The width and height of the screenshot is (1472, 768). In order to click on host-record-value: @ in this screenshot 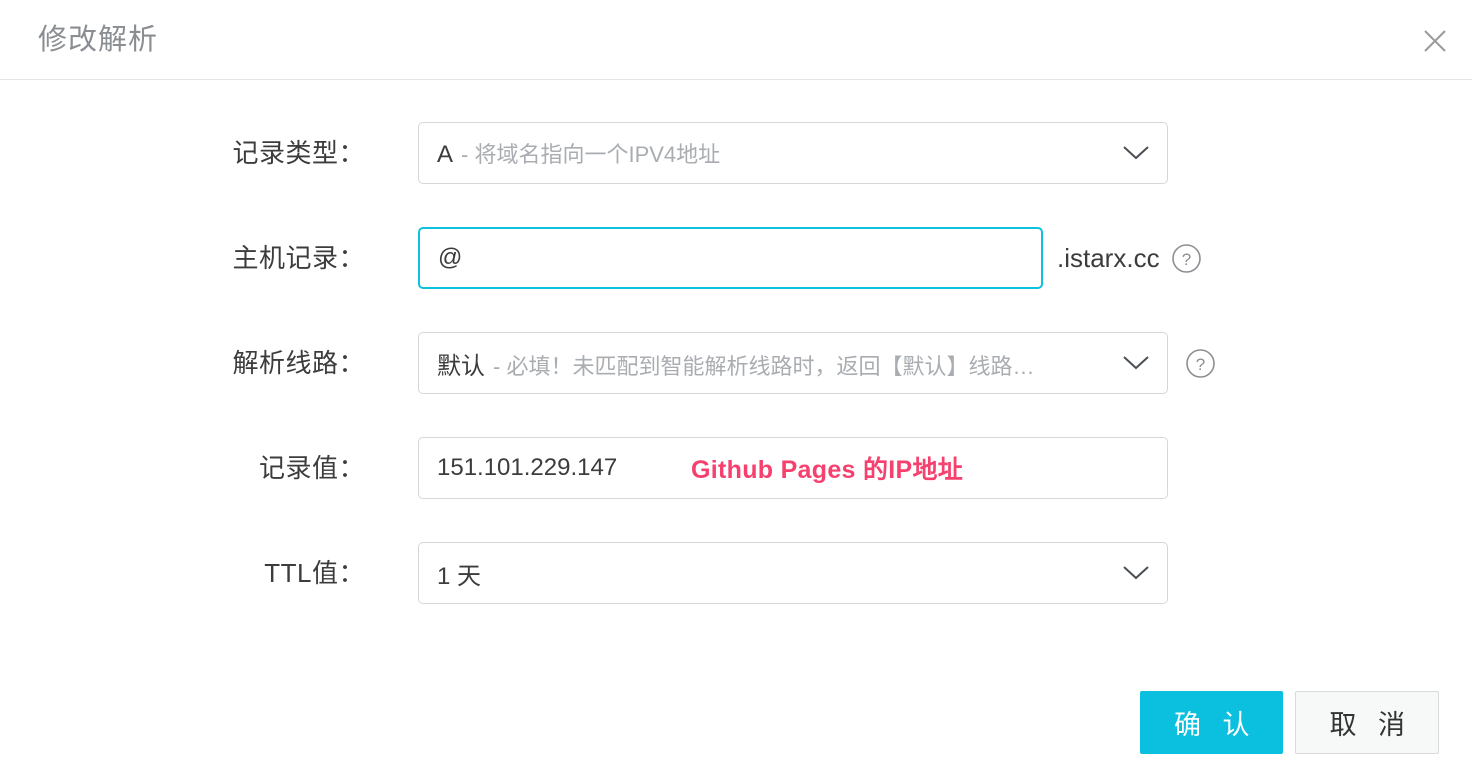, I will do `click(450, 257)`.